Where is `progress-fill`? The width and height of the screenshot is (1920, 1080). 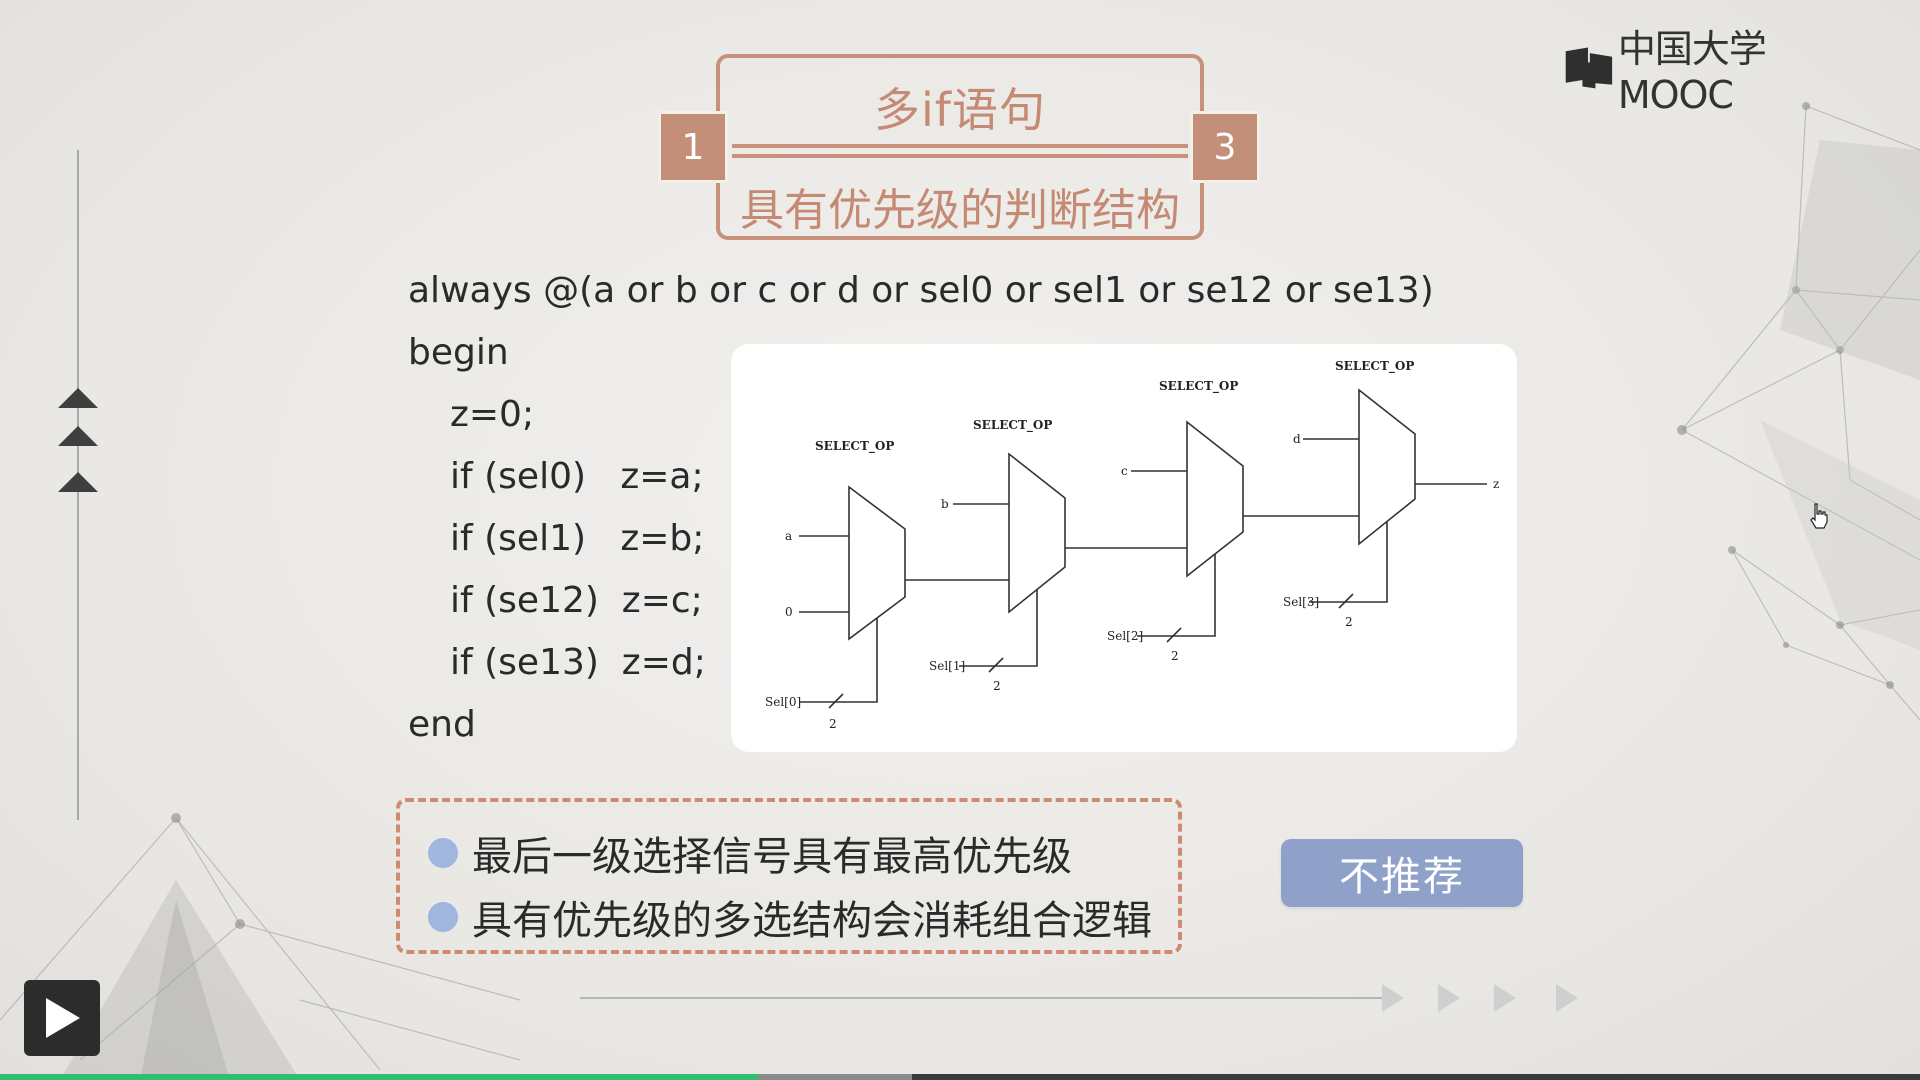
progress-fill is located at coordinates (379, 1077).